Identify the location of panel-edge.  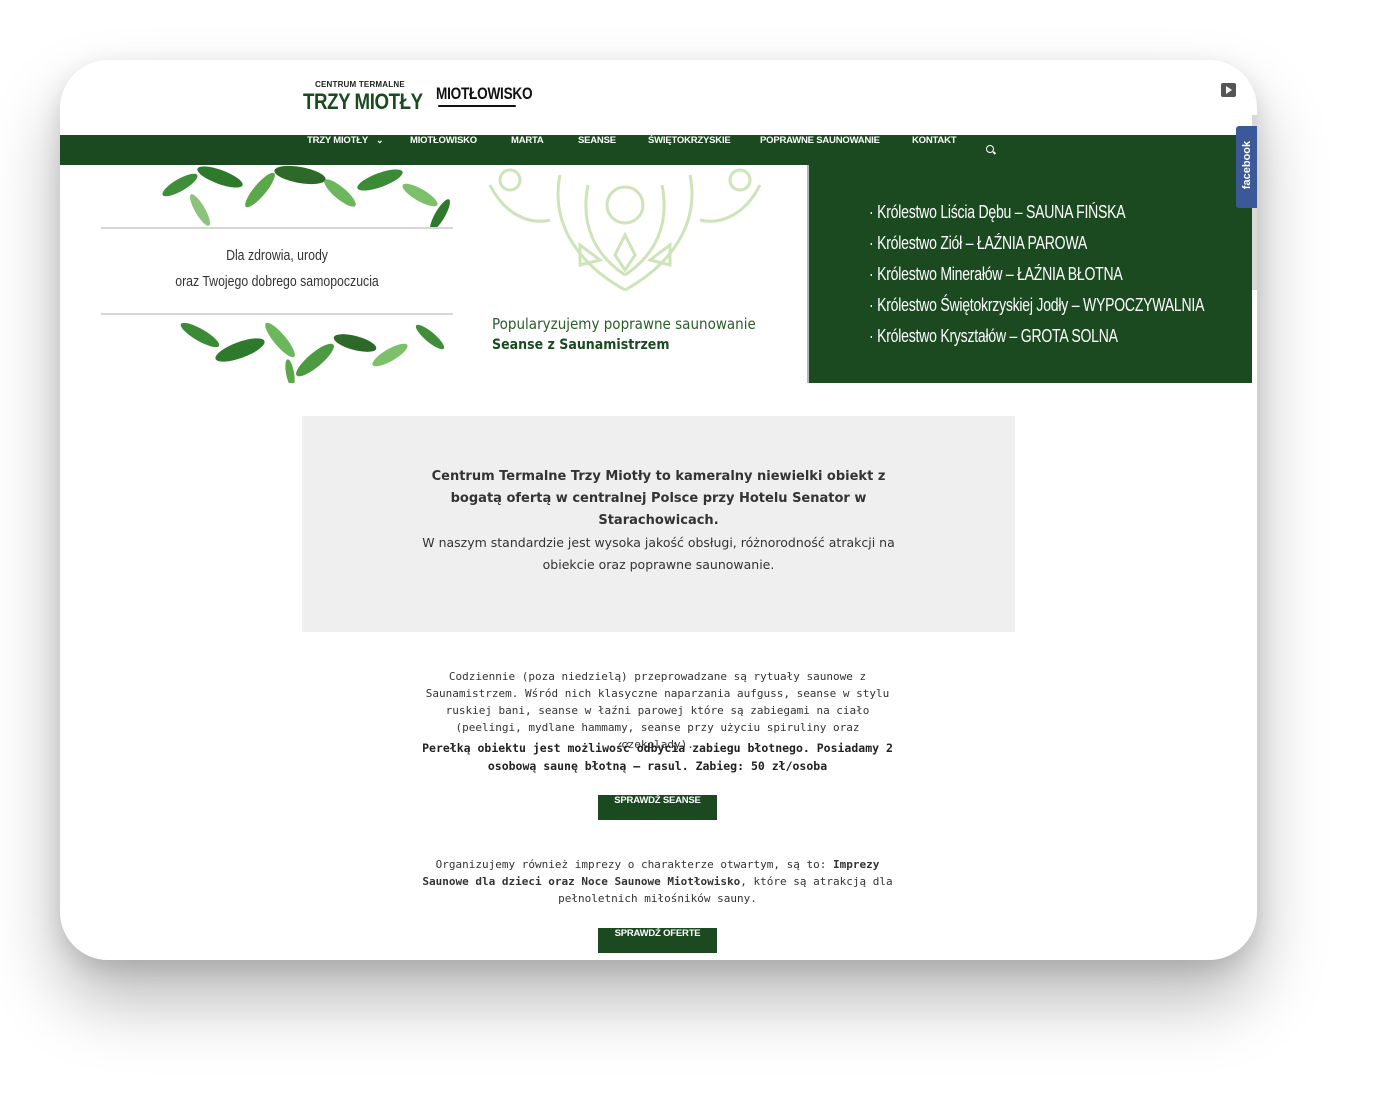
(808, 274).